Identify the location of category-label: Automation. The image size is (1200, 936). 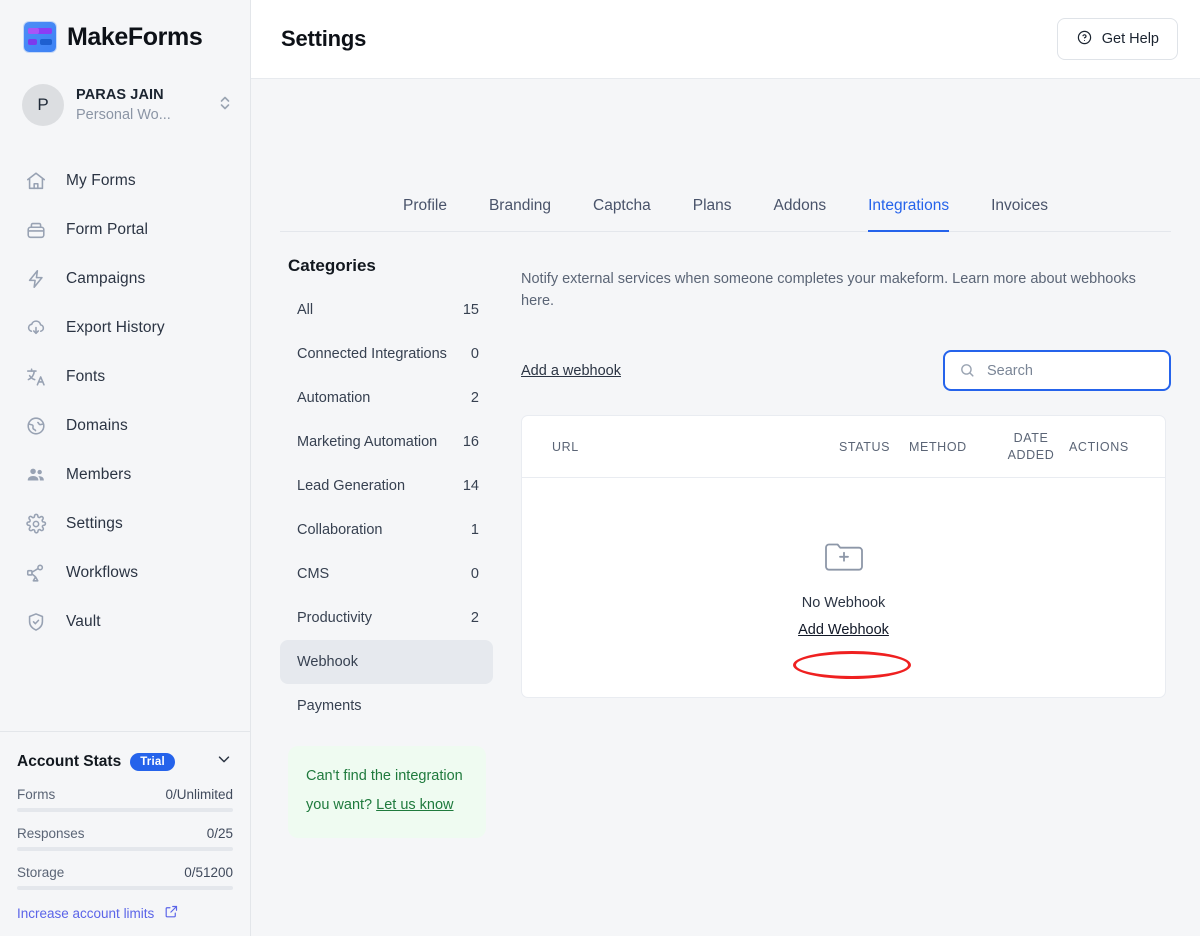
(334, 398).